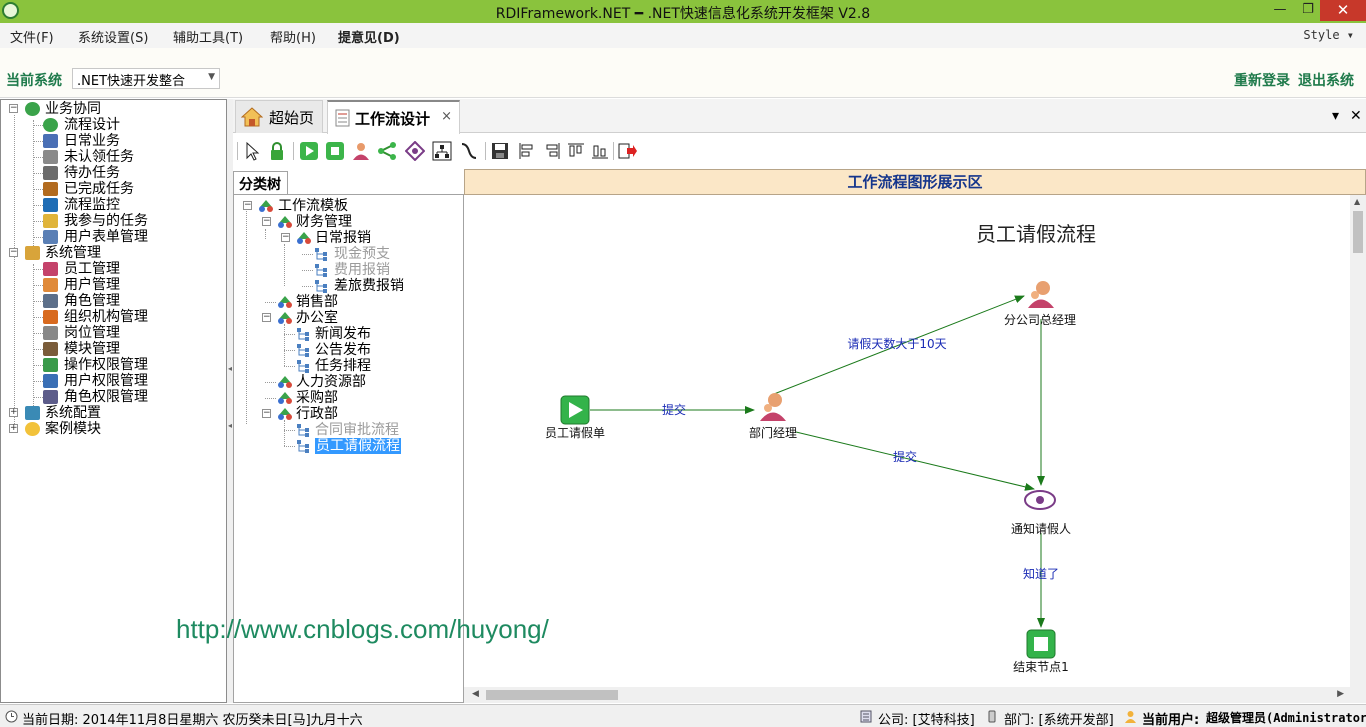 This screenshot has height=727, width=1366. Describe the element at coordinates (1040, 304) in the screenshot. I see `flow-node-branch-gm: 分公司总经理` at that location.